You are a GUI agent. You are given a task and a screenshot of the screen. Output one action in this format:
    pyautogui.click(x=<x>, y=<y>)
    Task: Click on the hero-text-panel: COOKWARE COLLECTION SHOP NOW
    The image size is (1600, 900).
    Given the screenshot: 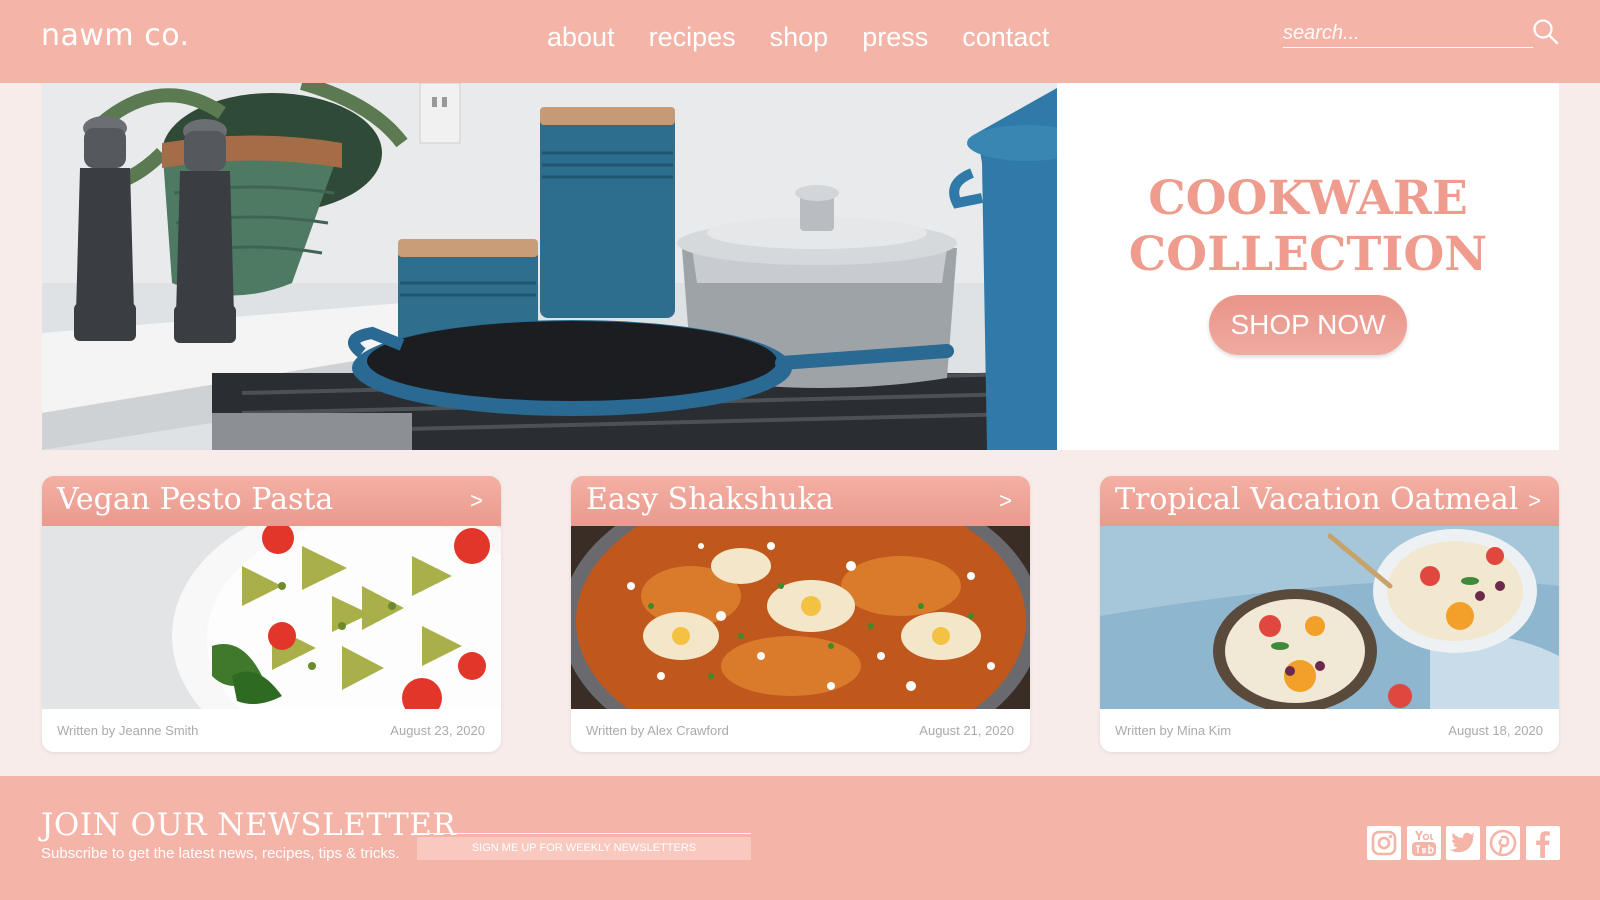 What is the action you would take?
    pyautogui.click(x=1308, y=266)
    